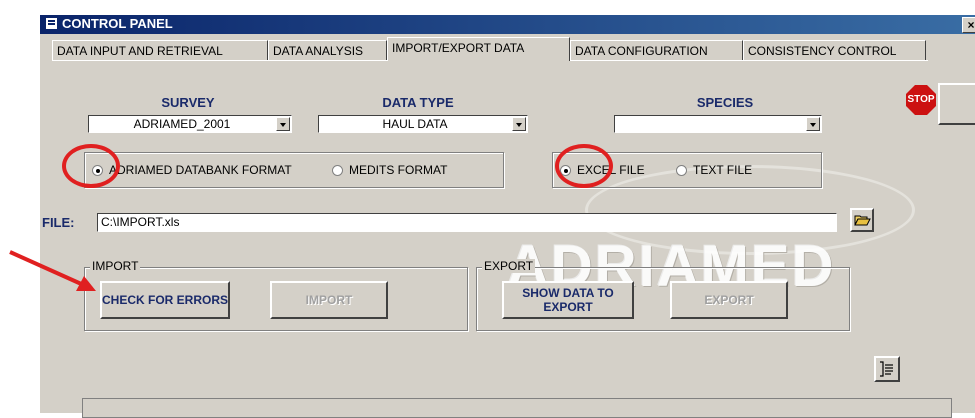  What do you see at coordinates (584, 166) in the screenshot?
I see `annotation-circle-filetype` at bounding box center [584, 166].